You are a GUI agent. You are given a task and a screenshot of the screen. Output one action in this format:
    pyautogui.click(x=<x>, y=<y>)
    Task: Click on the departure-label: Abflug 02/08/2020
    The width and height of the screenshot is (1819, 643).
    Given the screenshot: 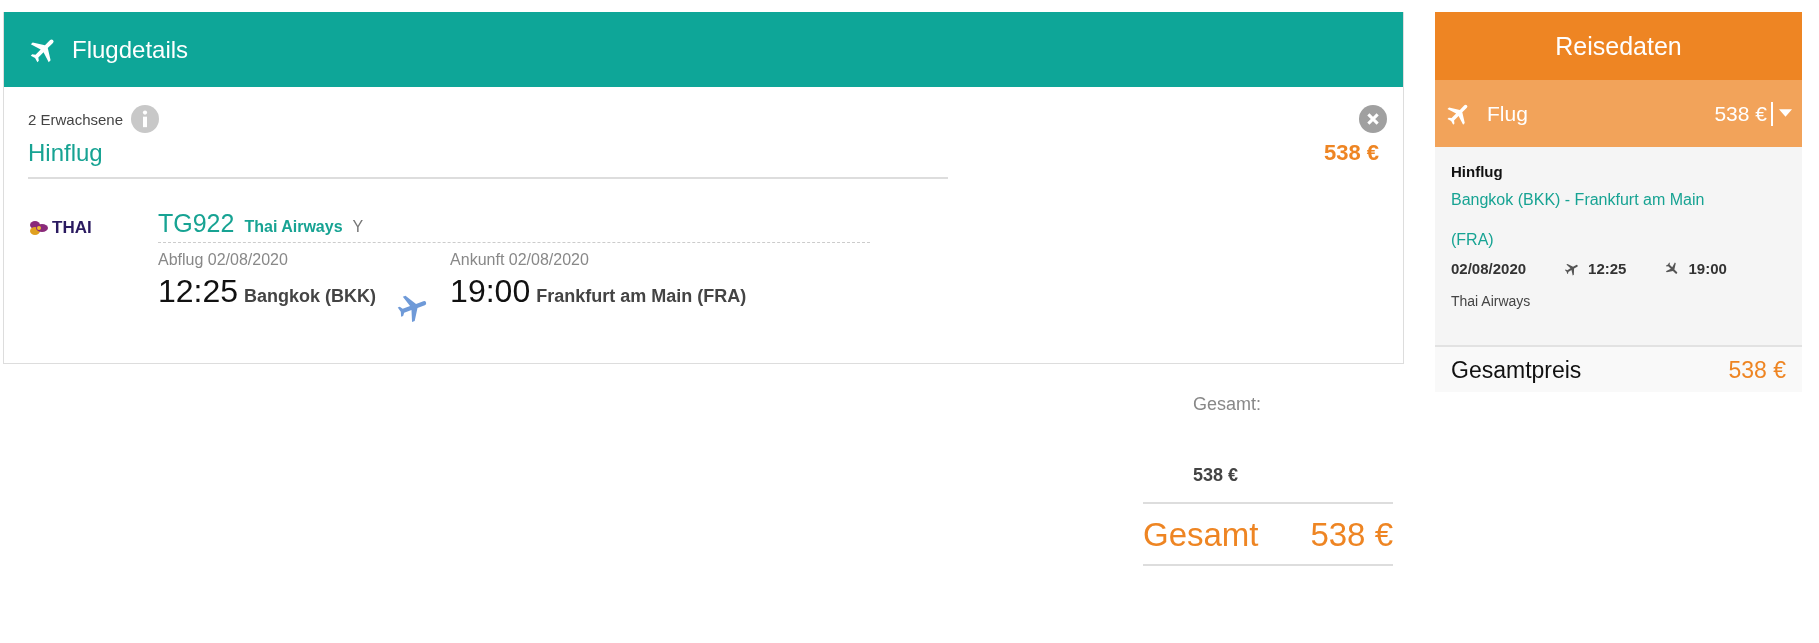 What is the action you would take?
    pyautogui.click(x=223, y=260)
    